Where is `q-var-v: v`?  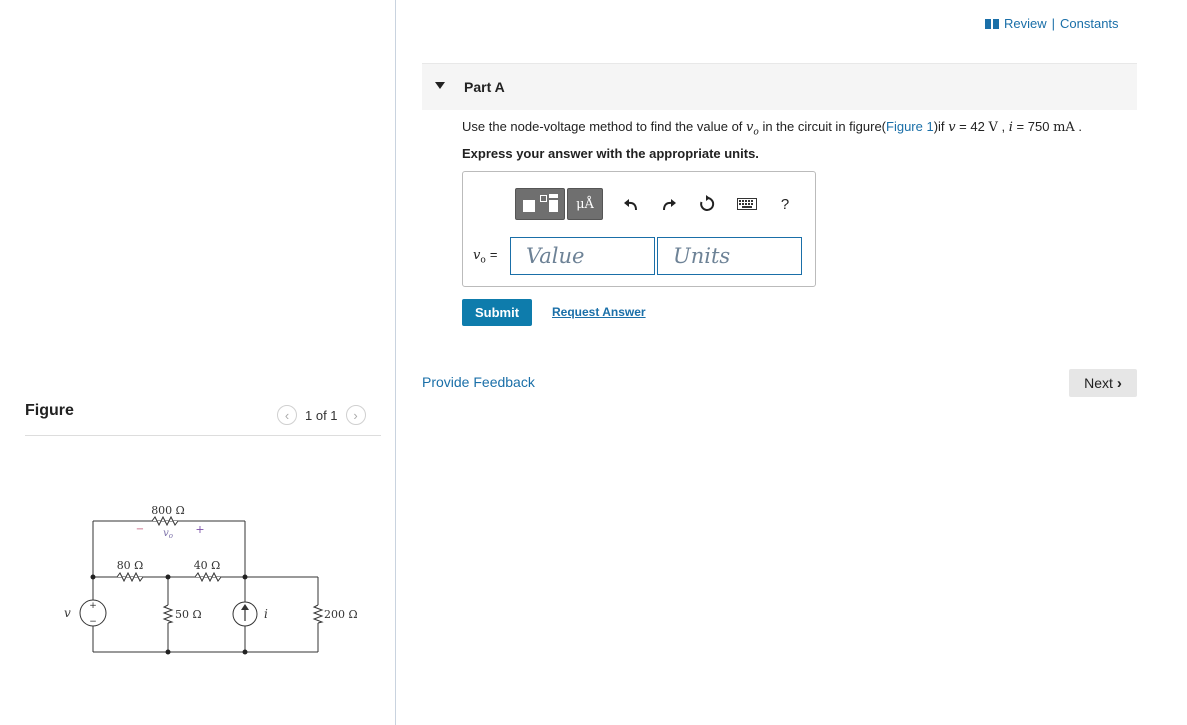 q-var-v: v is located at coordinates (952, 127).